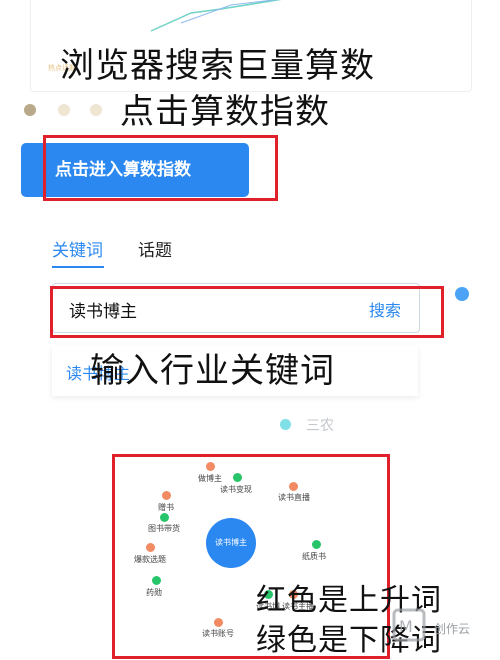  I want to click on svg-text: M, so click(406, 626).